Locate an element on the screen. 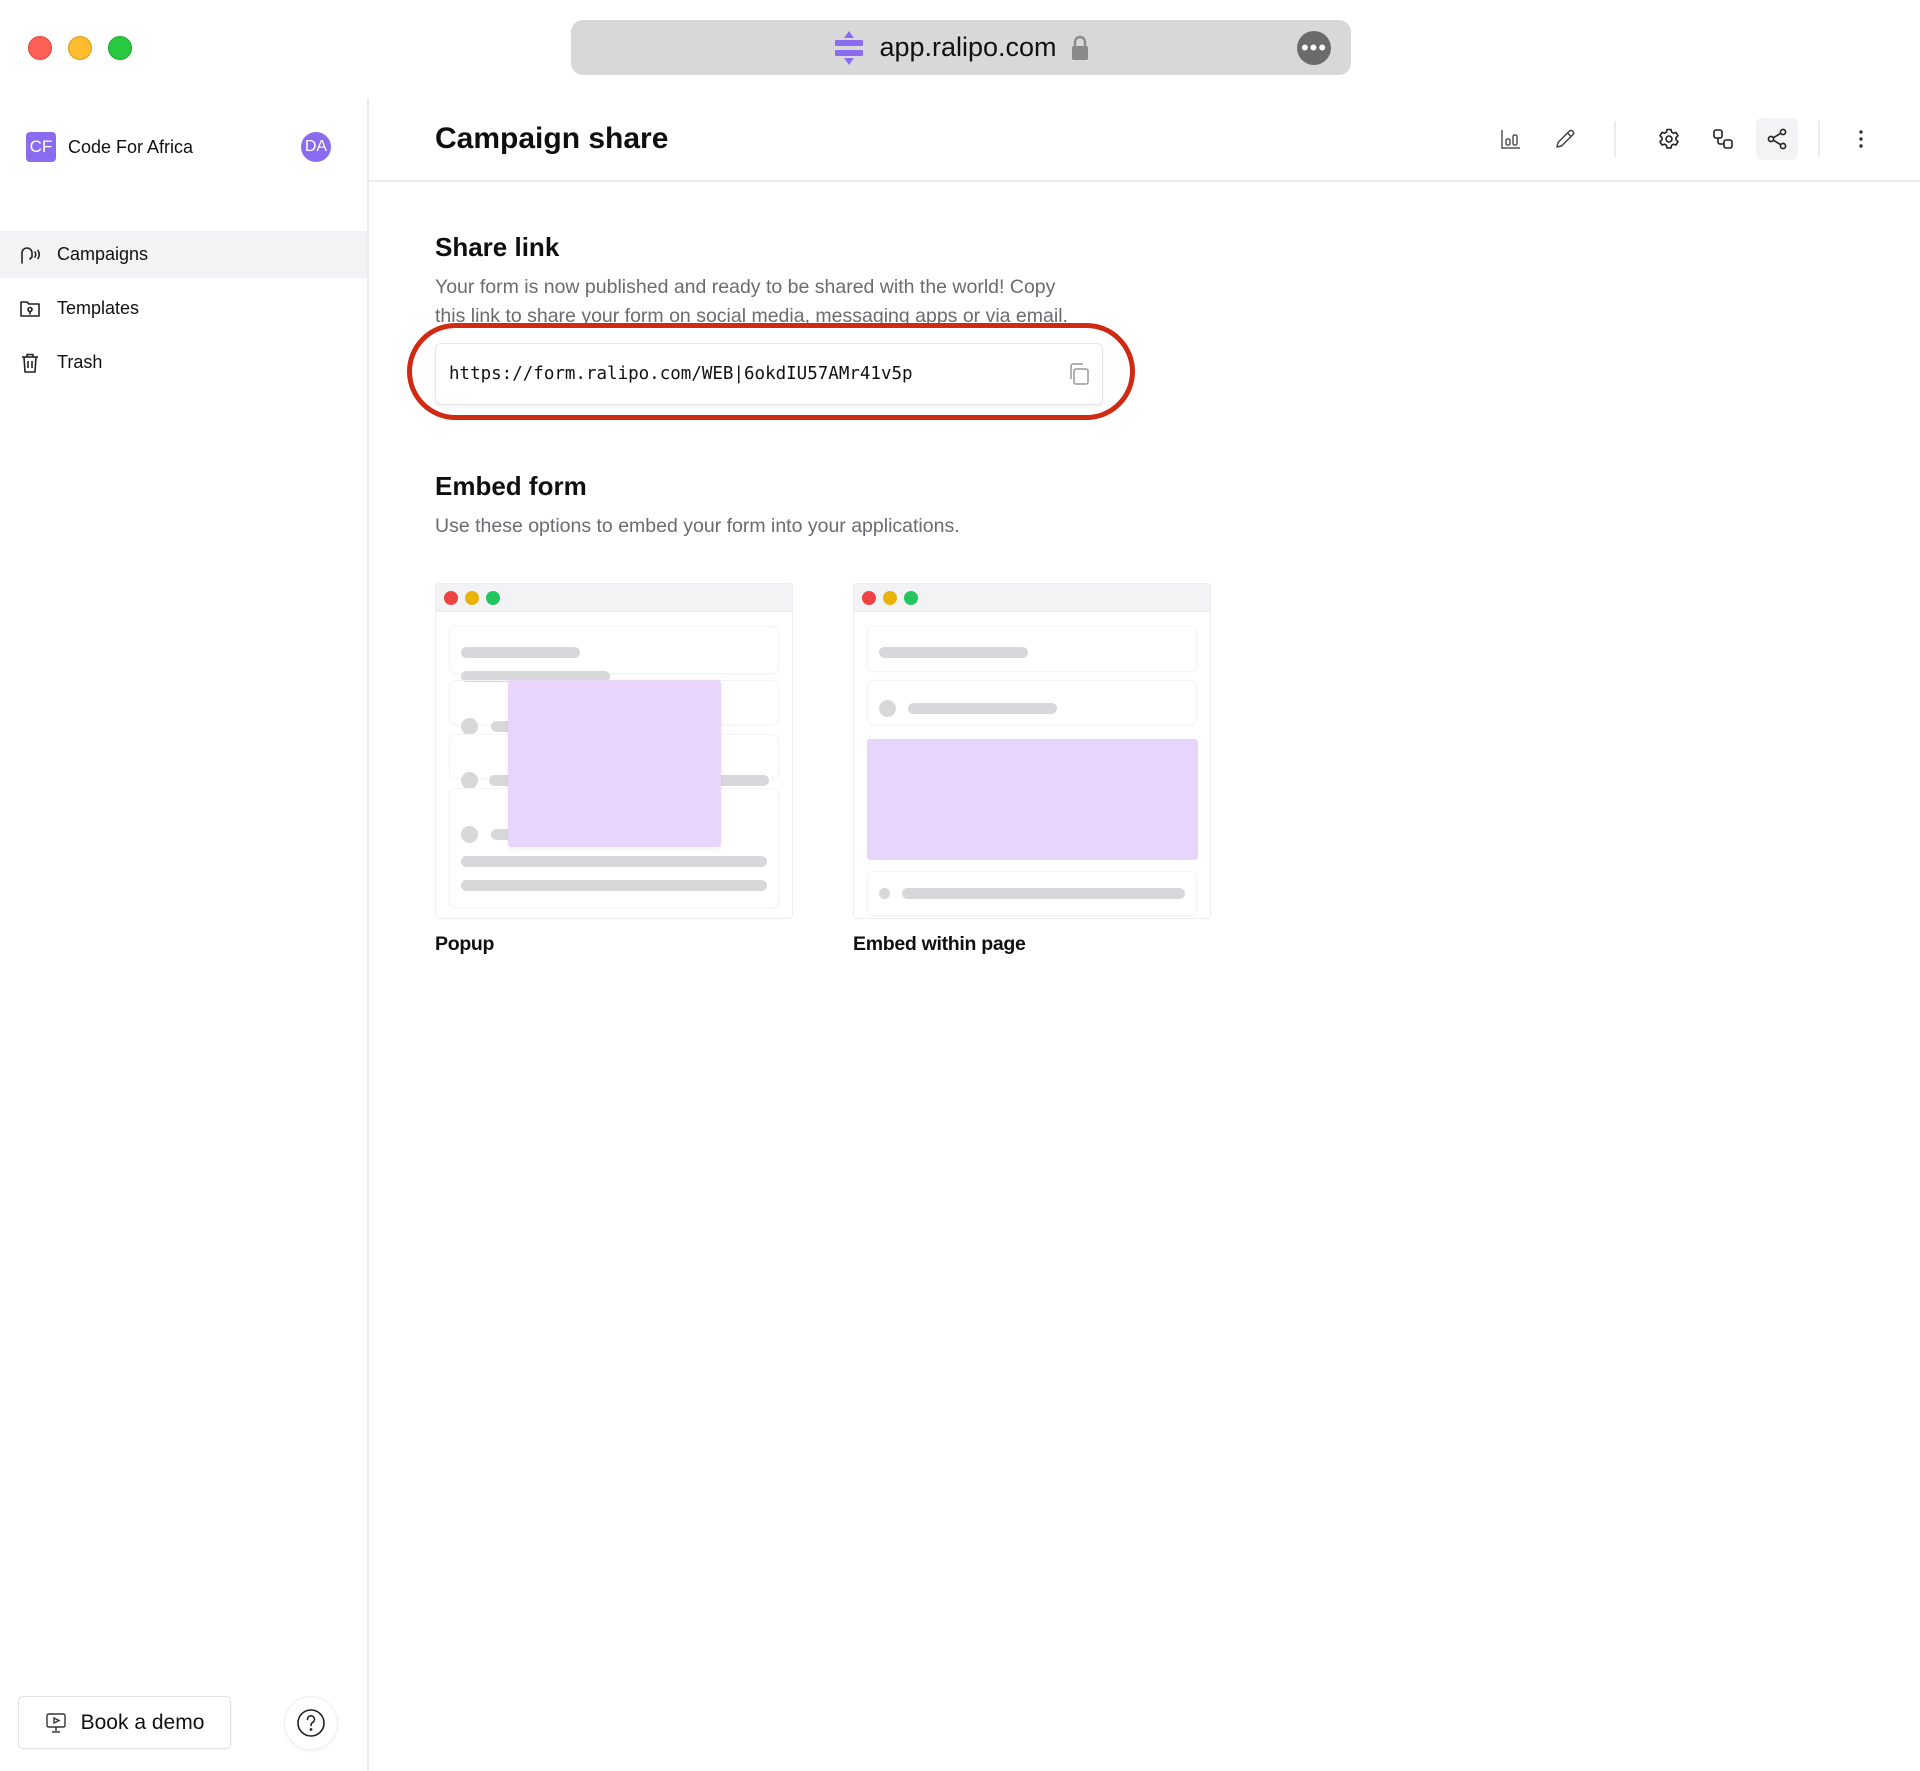 The height and width of the screenshot is (1771, 1920). share-link-title: Share link is located at coordinates (497, 247).